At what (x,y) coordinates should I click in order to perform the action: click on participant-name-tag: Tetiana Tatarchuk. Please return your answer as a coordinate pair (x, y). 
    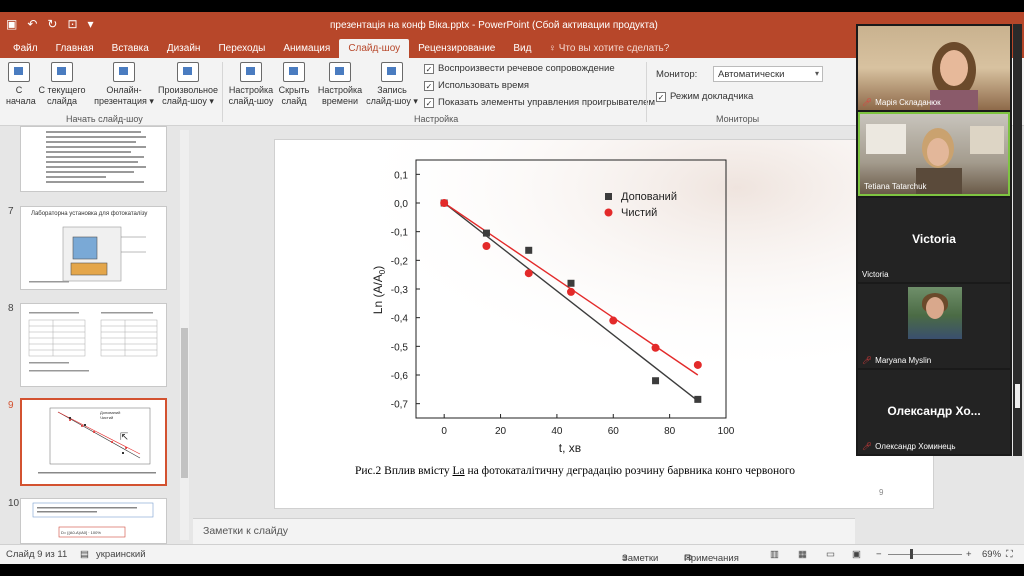
    Looking at the image, I should click on (895, 186).